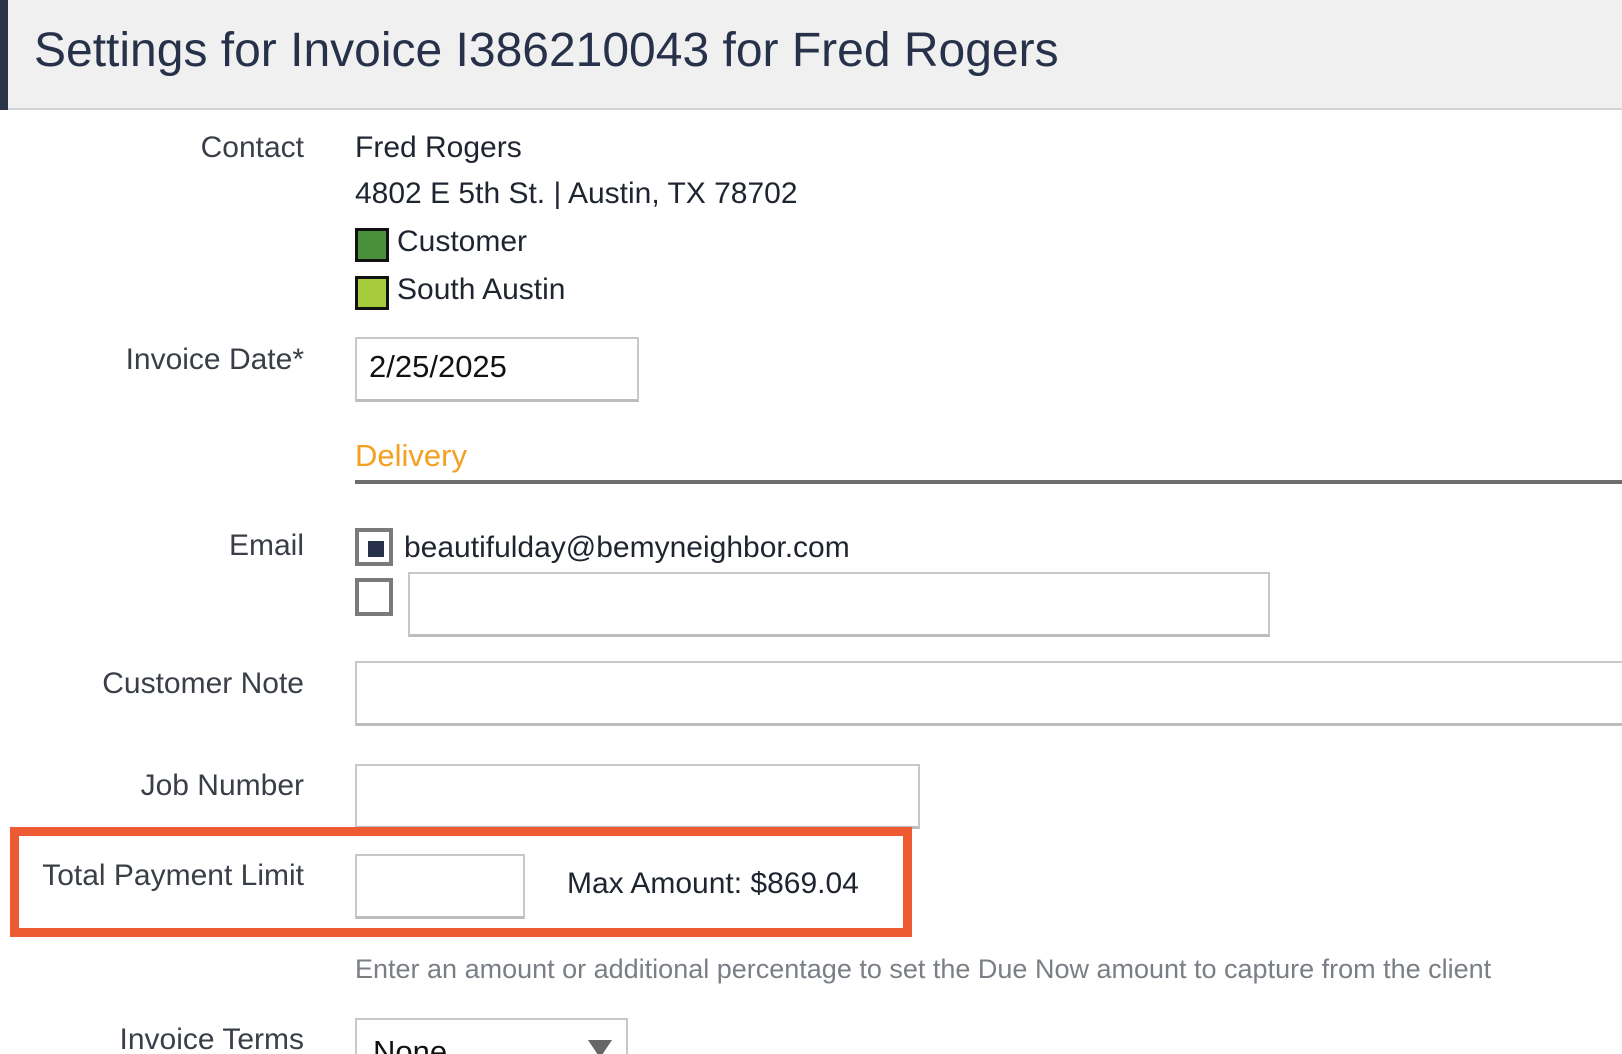 The height and width of the screenshot is (1054, 1622). I want to click on job-number-input, so click(637, 796).